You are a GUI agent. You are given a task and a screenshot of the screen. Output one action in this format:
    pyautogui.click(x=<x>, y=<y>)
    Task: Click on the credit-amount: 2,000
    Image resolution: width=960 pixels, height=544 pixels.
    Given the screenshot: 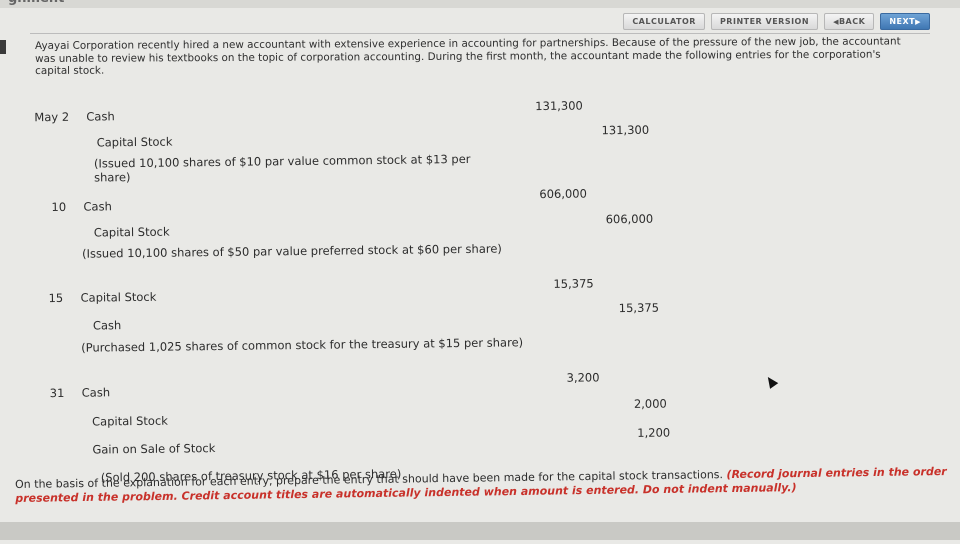 What is the action you would take?
    pyautogui.click(x=650, y=403)
    